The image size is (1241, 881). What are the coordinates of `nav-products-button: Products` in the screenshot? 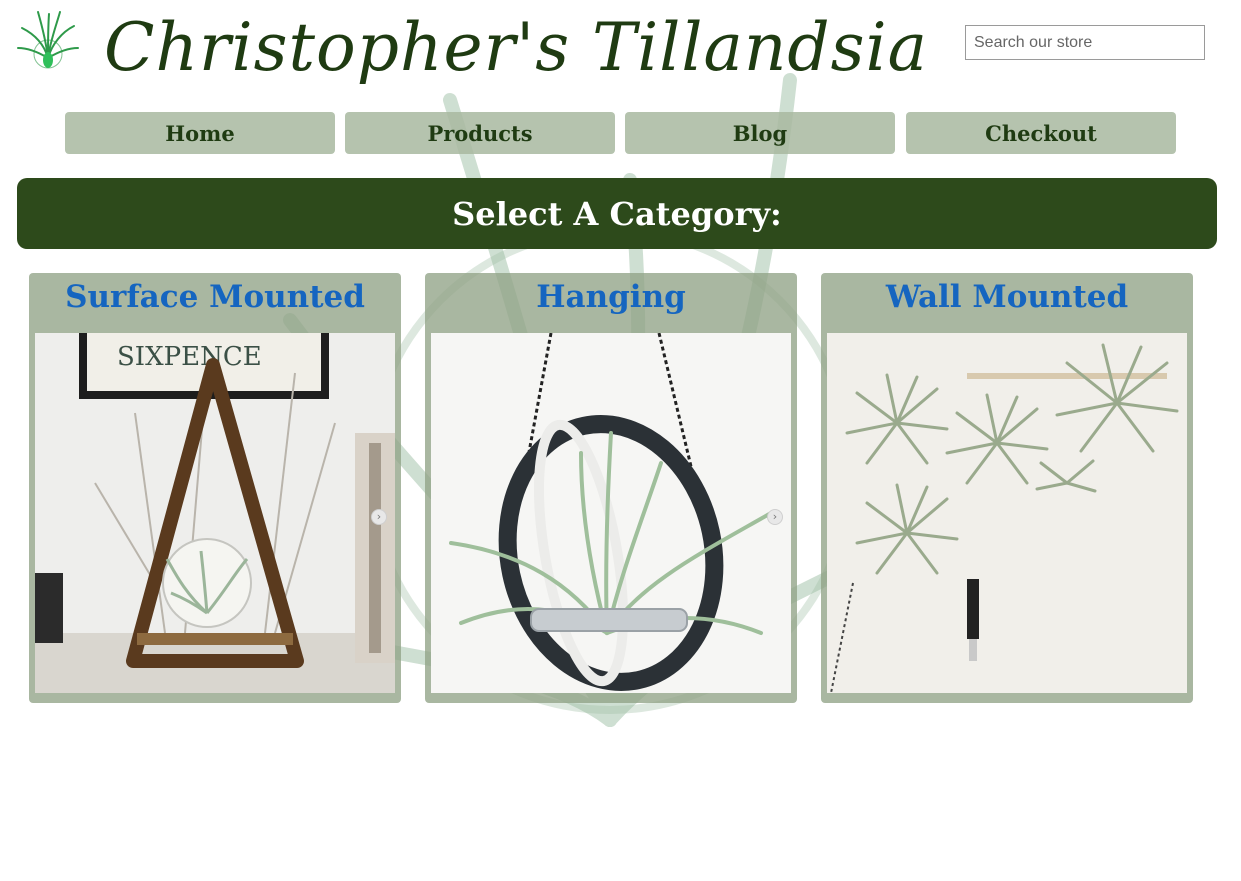 It's located at (480, 133).